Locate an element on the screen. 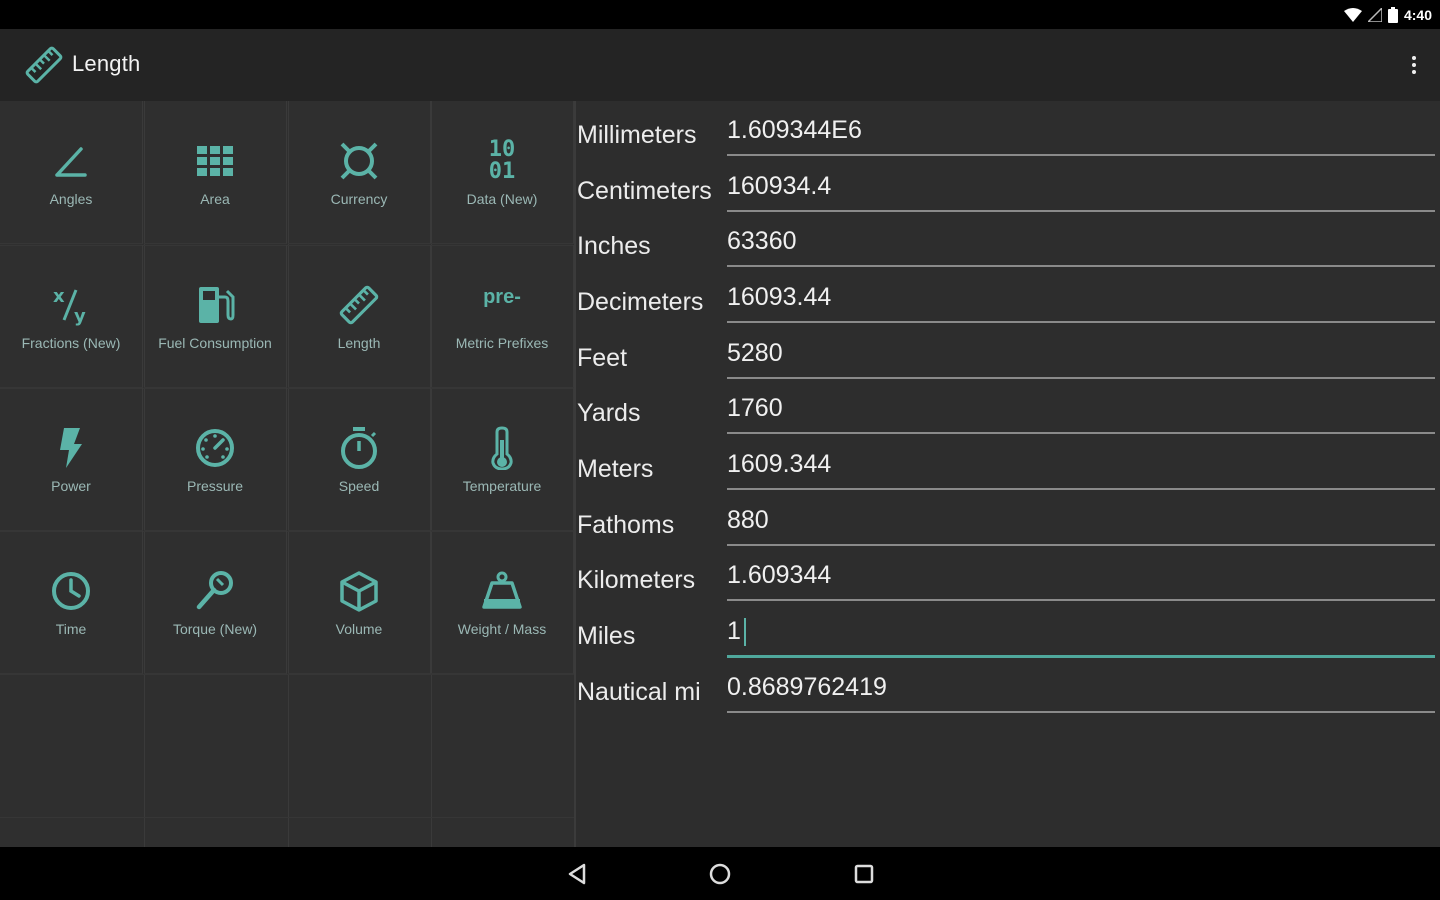 The width and height of the screenshot is (1440, 900). unit-label: Kilometers is located at coordinates (636, 580).